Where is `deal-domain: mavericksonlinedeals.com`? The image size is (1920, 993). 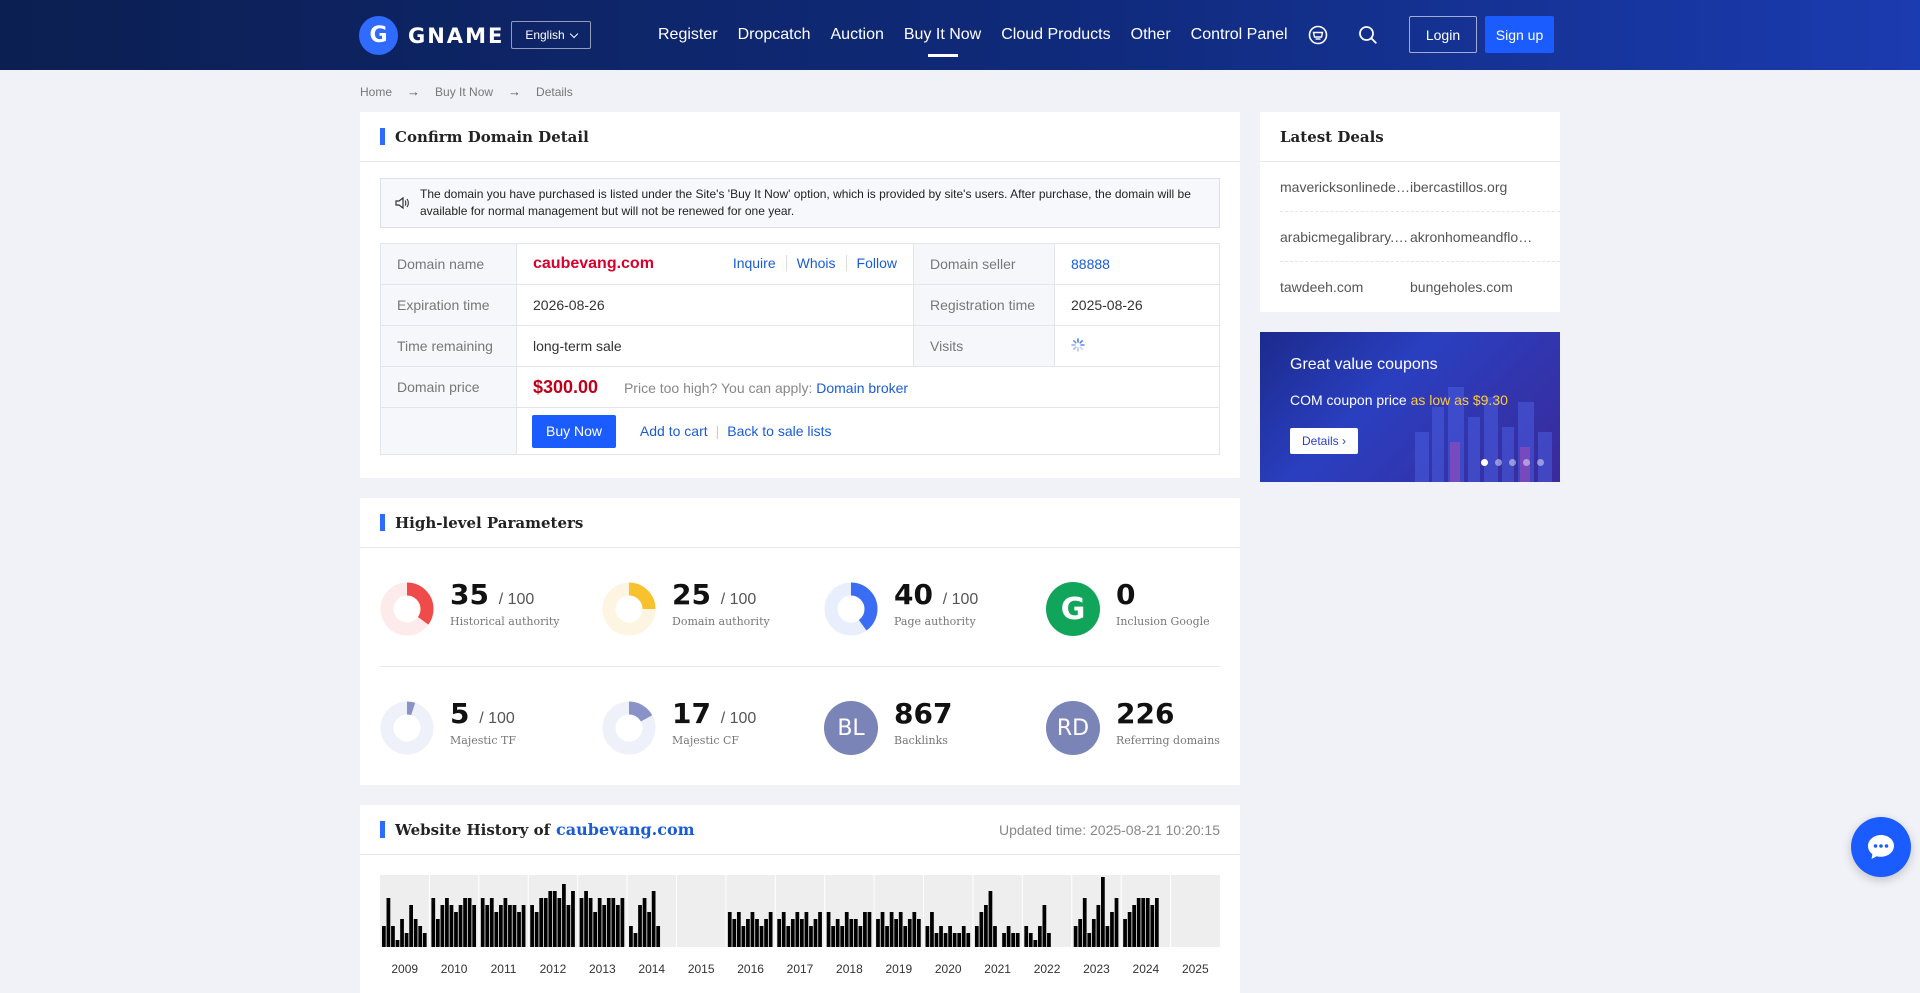 deal-domain: mavericksonlinedeals.com is located at coordinates (1345, 187).